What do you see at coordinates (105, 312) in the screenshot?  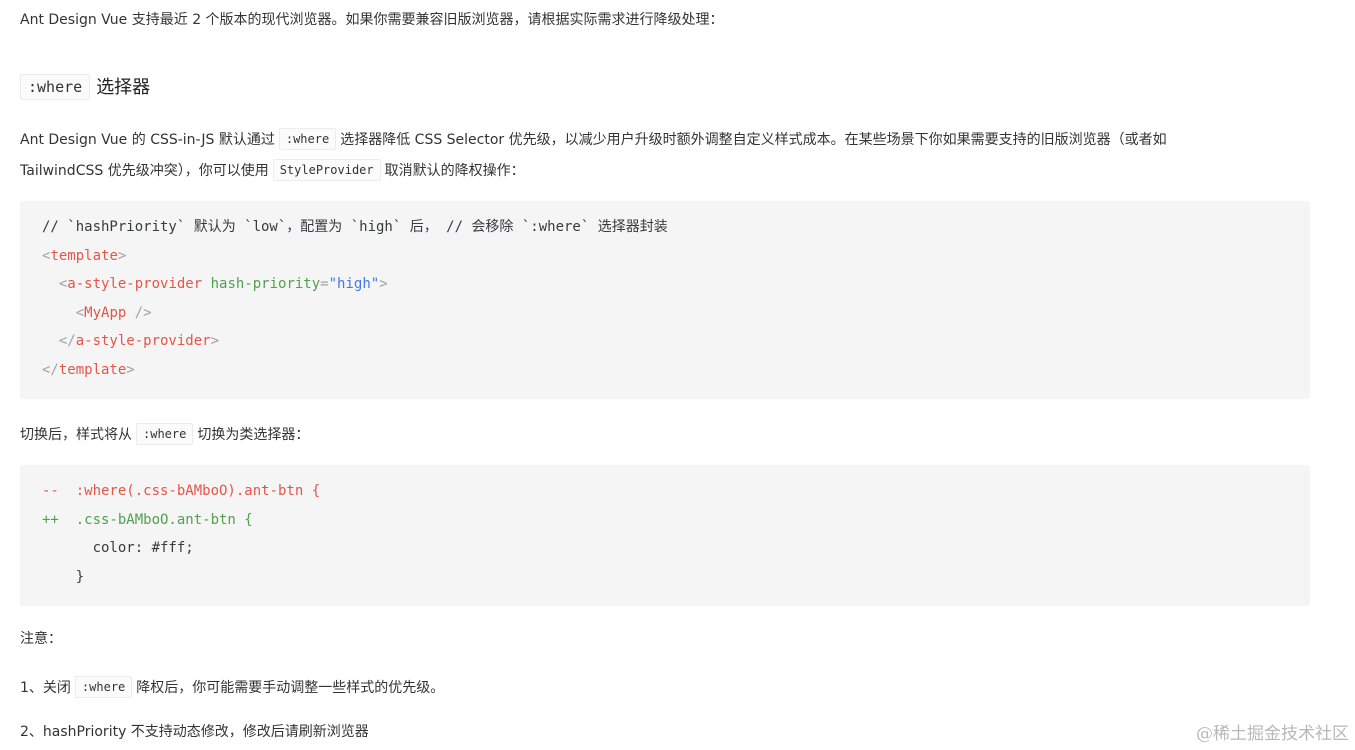 I see `code-tag: MyApp` at bounding box center [105, 312].